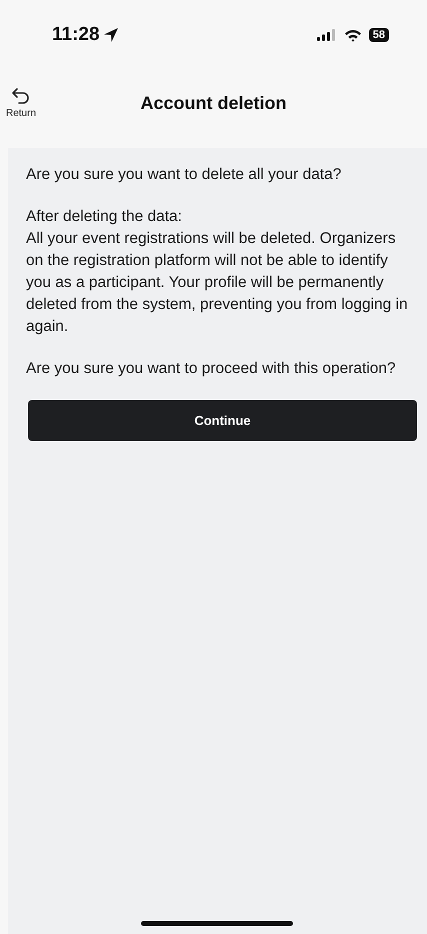  What do you see at coordinates (21, 96) in the screenshot?
I see `undo-arrow-icon` at bounding box center [21, 96].